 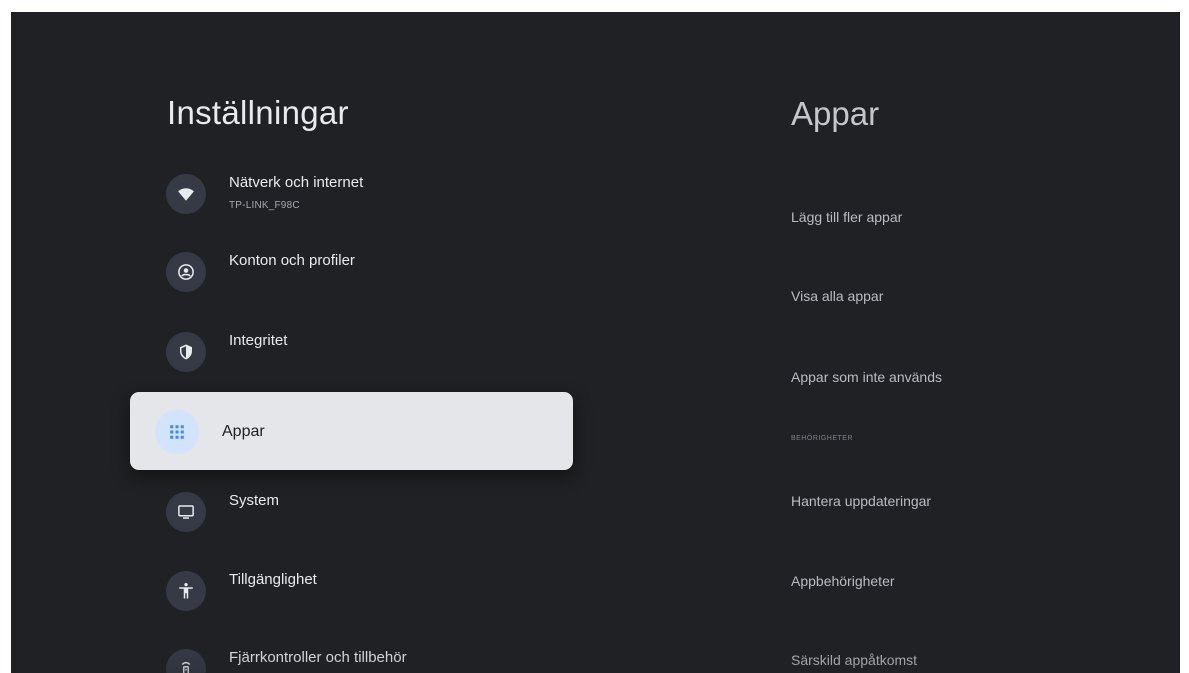 What do you see at coordinates (822, 438) in the screenshot?
I see `permissions-section-header: BEHÖRIGHETER` at bounding box center [822, 438].